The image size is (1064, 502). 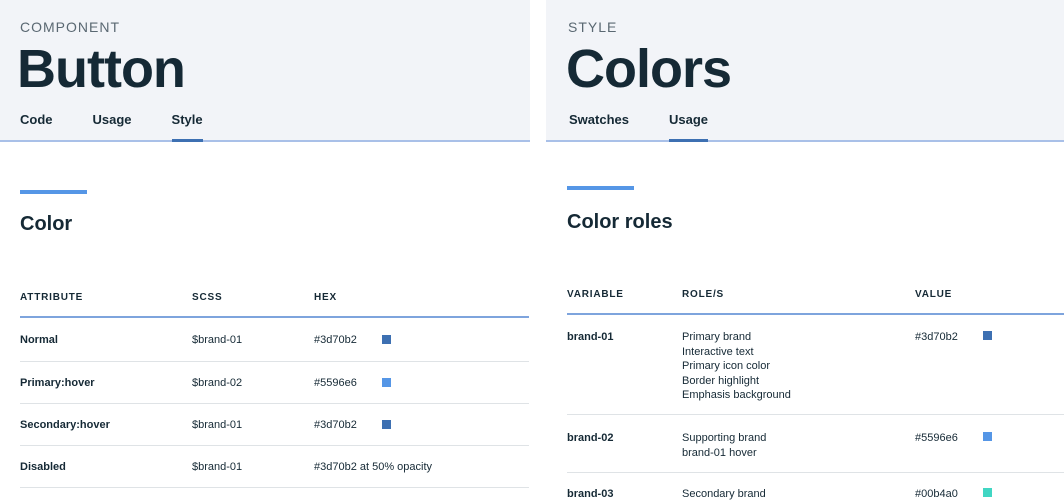 What do you see at coordinates (101, 69) in the screenshot?
I see `page-title: Button` at bounding box center [101, 69].